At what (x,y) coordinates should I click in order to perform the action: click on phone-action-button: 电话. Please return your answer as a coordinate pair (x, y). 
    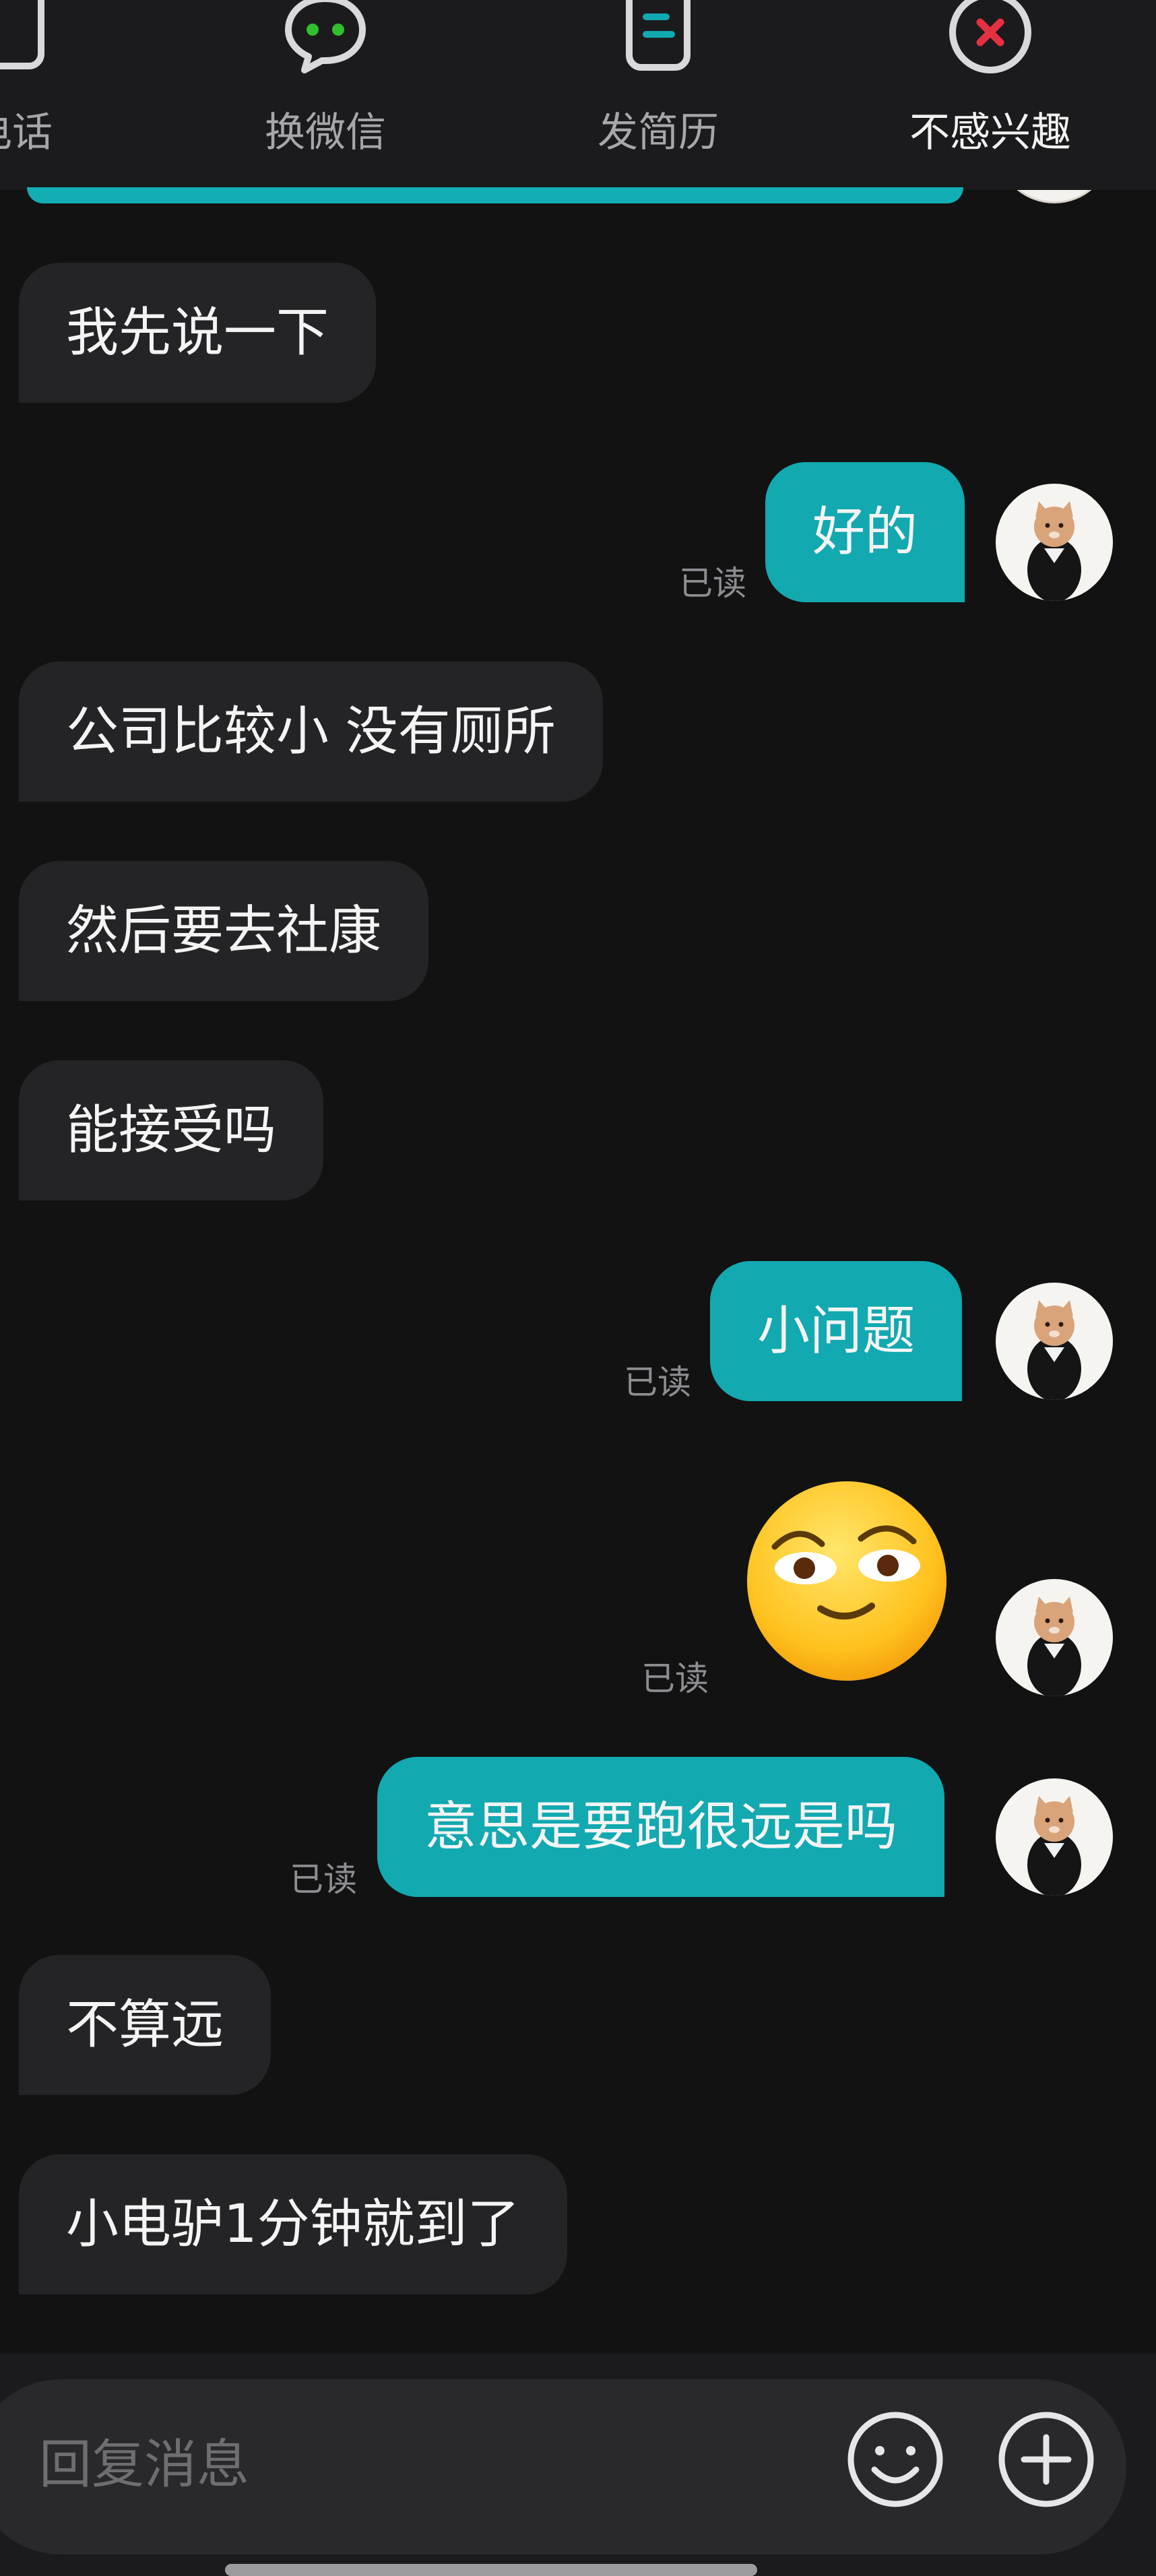
    Looking at the image, I should click on (60, 95).